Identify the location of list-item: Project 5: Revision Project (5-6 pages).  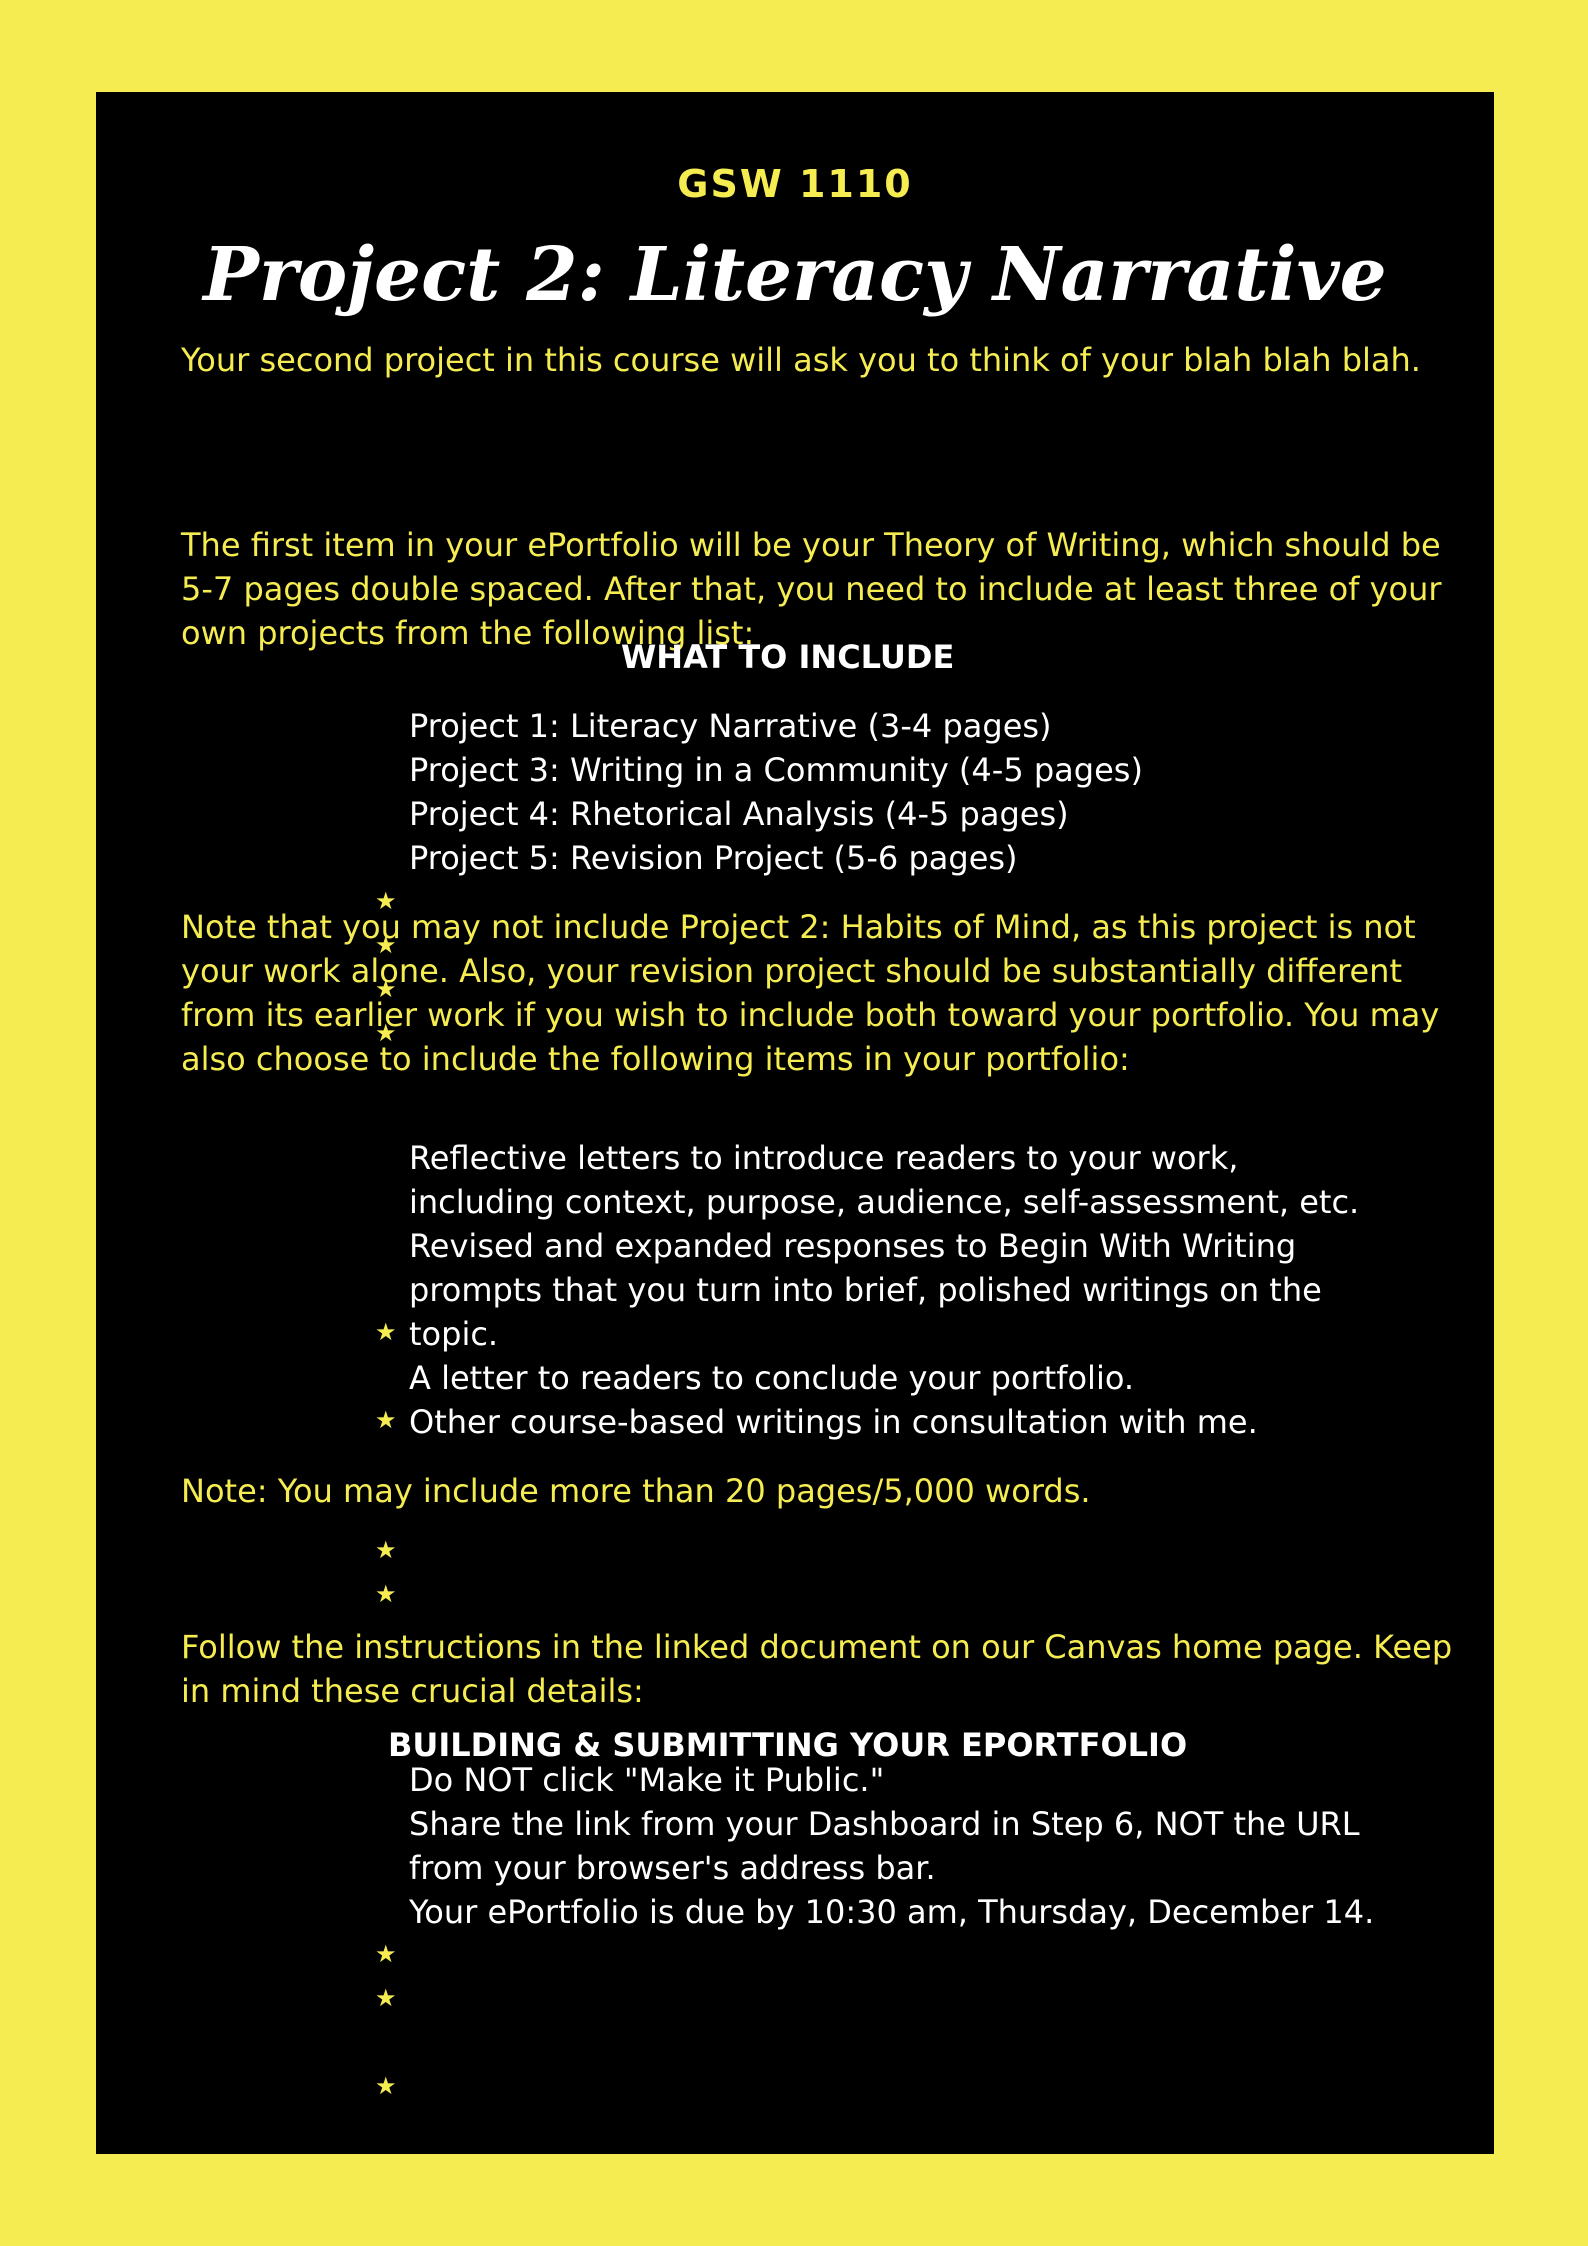
(713, 858).